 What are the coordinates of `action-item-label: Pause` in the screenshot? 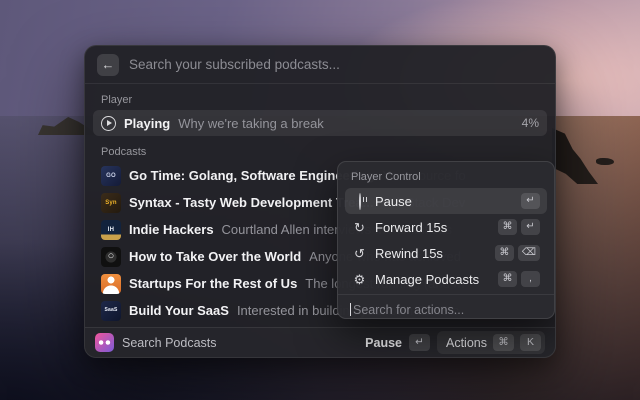 It's located at (393, 201).